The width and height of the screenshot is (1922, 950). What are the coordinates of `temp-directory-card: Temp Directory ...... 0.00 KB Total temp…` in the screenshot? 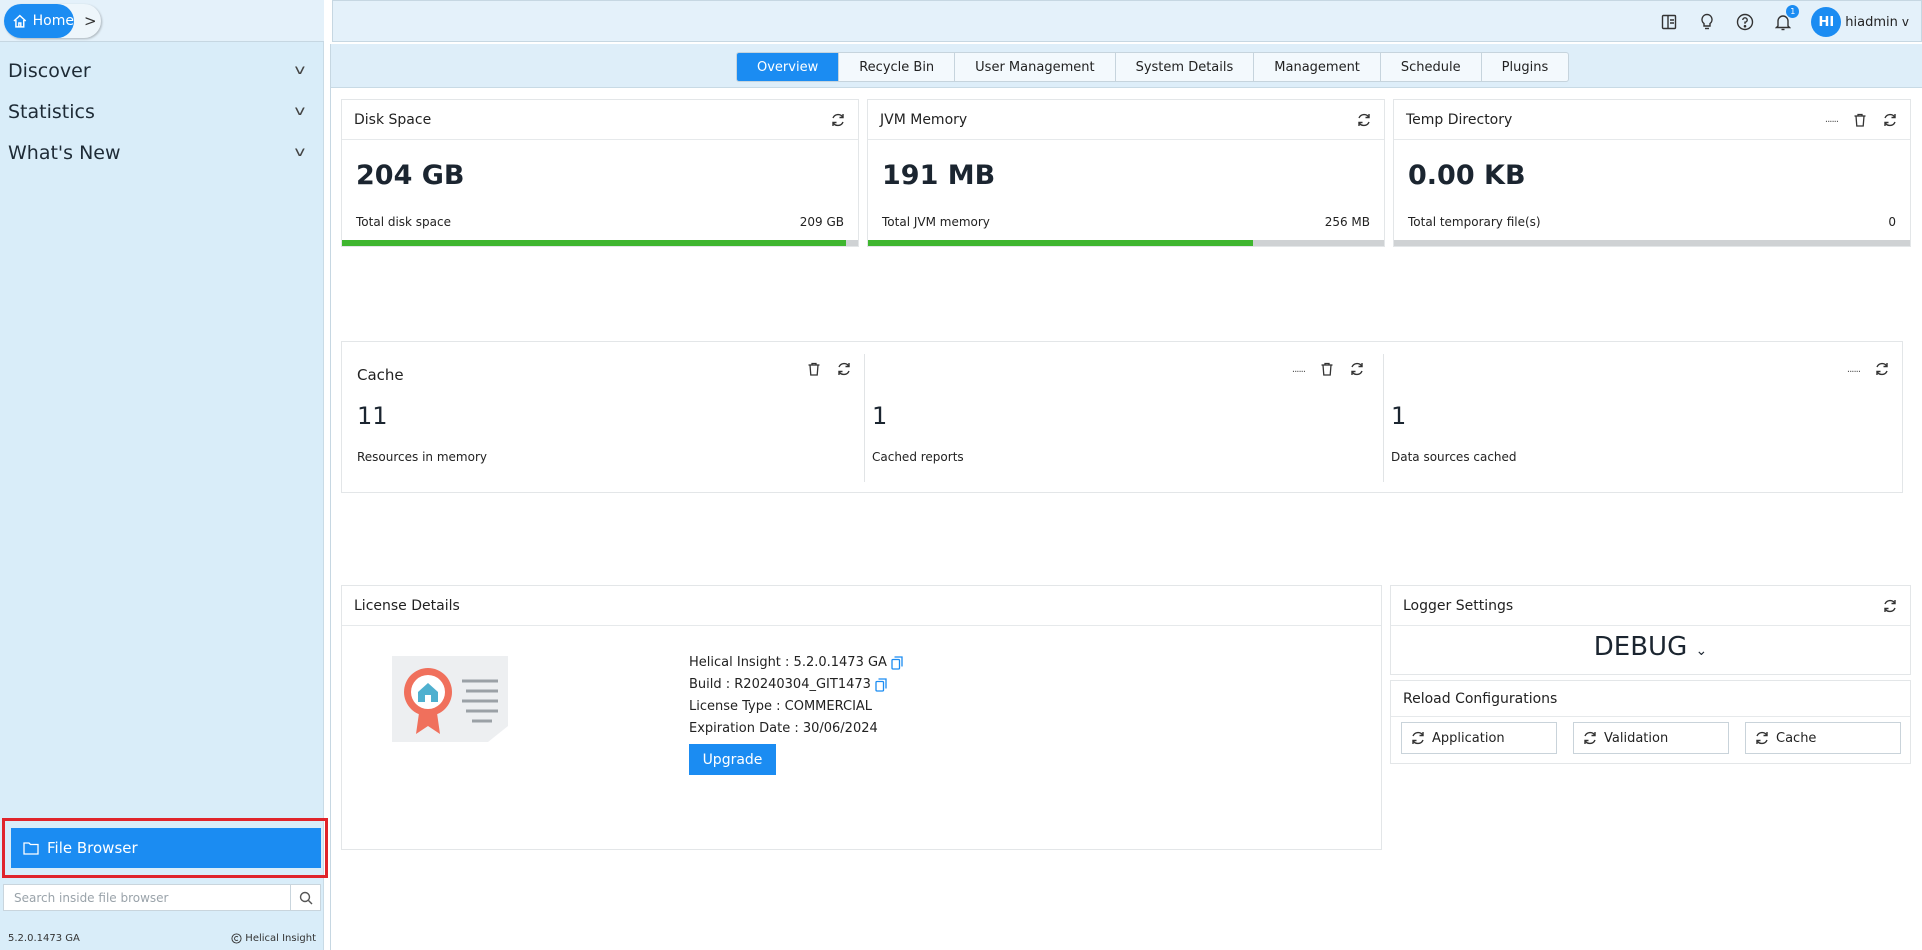 It's located at (1652, 173).